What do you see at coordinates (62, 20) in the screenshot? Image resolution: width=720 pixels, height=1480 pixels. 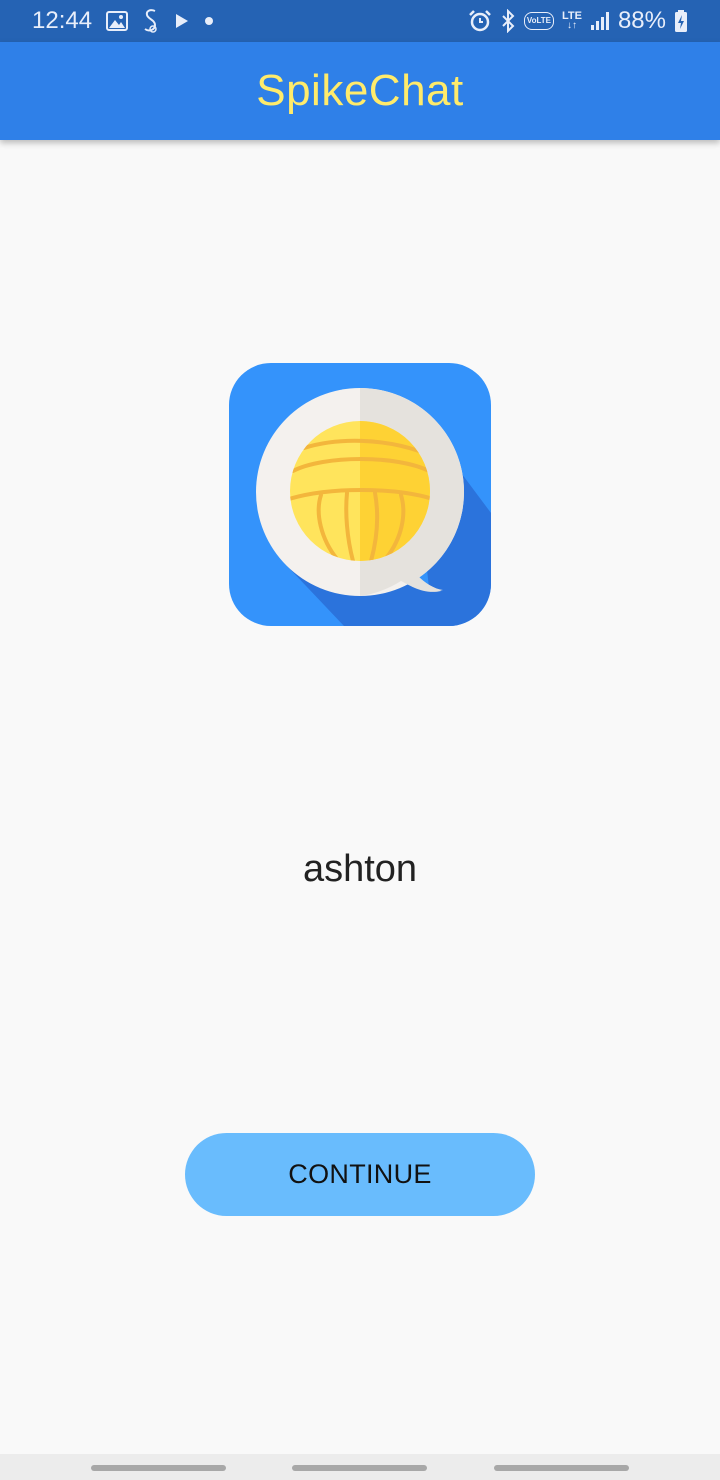 I see `status-time: 12:44` at bounding box center [62, 20].